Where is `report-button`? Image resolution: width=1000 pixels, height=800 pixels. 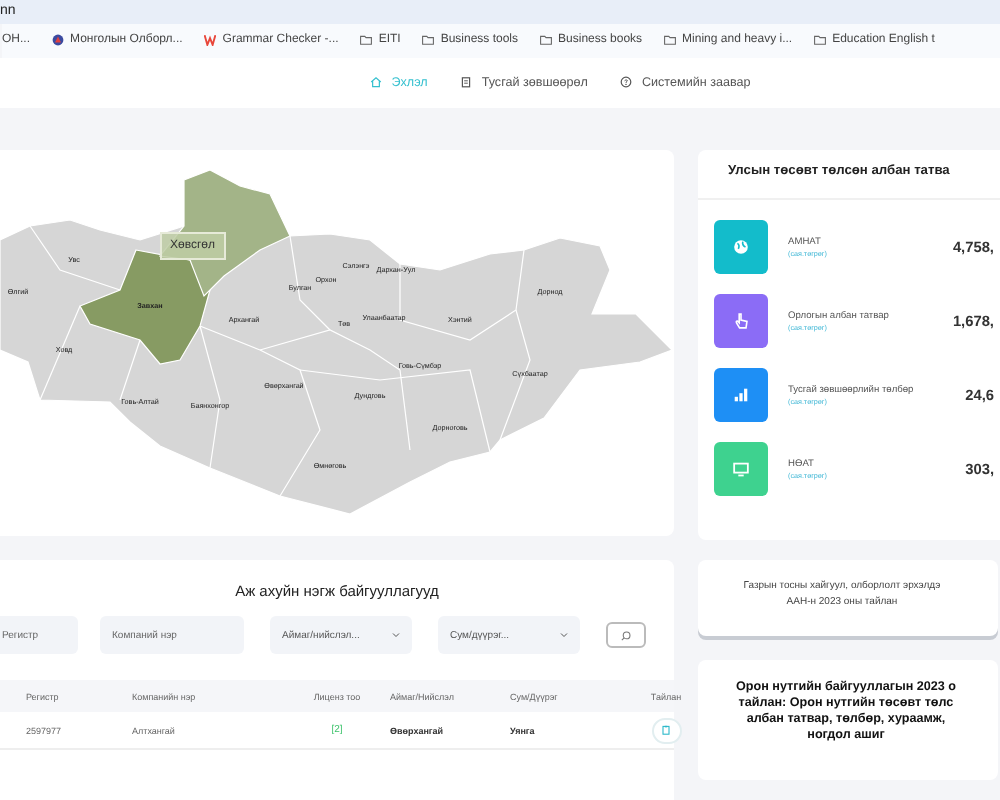
report-button is located at coordinates (666, 730).